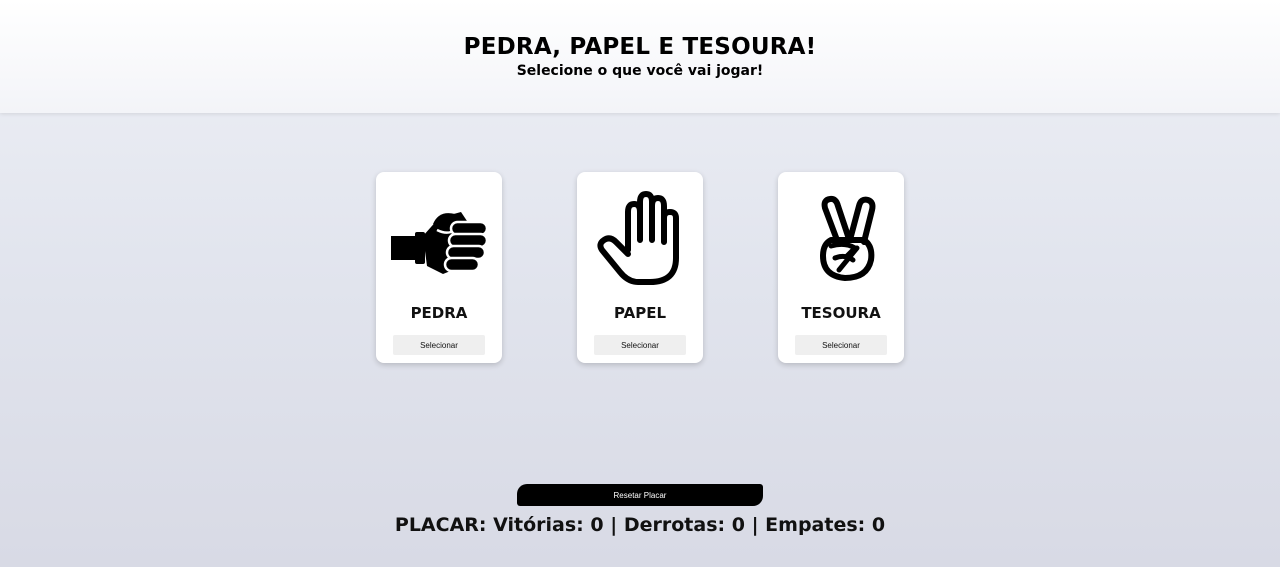 The image size is (1280, 567). I want to click on score-prefix: PLACAR:, so click(440, 525).